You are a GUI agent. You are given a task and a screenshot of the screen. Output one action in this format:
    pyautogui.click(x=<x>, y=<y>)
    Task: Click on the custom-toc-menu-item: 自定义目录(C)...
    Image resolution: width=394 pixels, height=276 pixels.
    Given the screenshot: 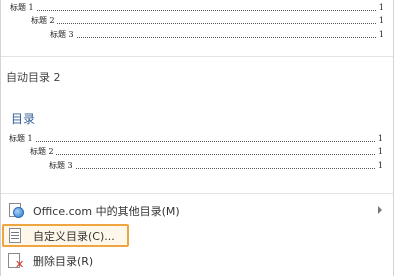 What is the action you would take?
    pyautogui.click(x=198, y=236)
    